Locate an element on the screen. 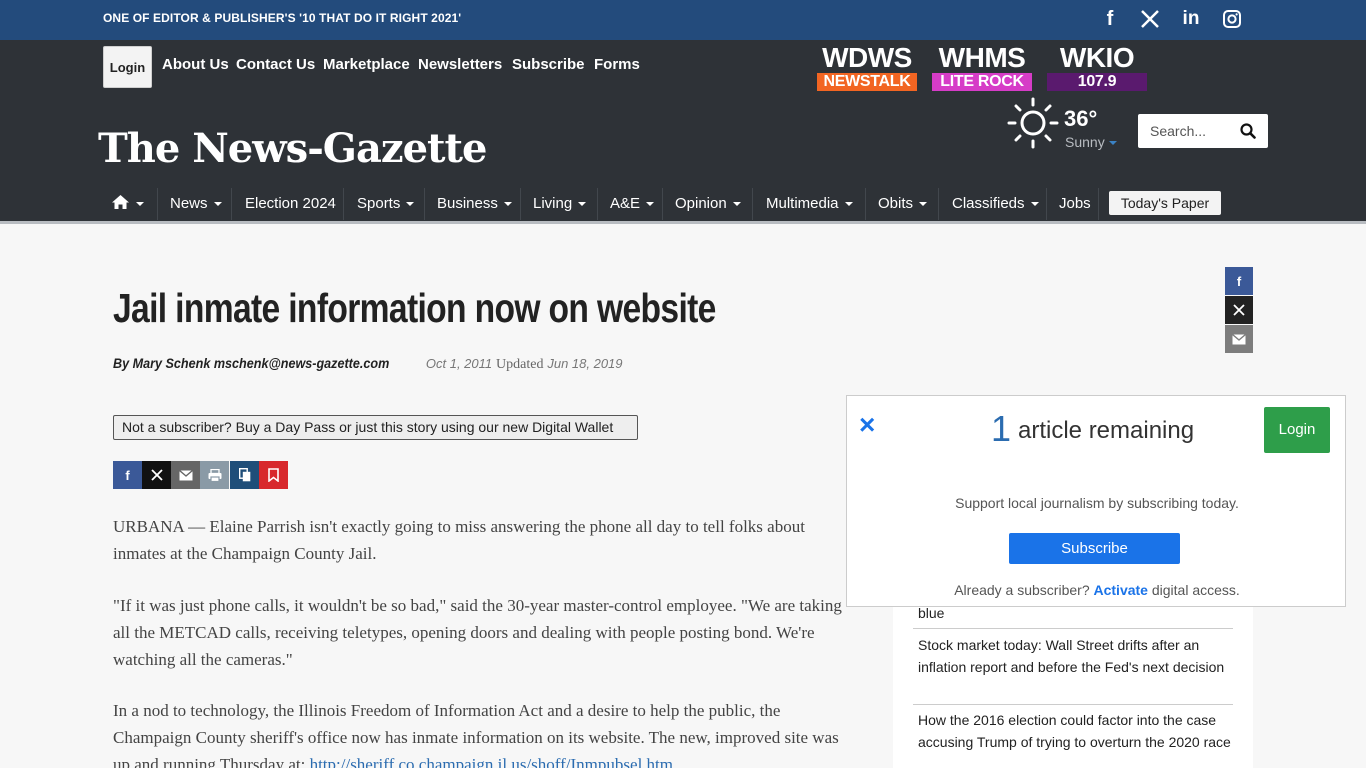  station-subtitle: 107.9 is located at coordinates (1097, 82).